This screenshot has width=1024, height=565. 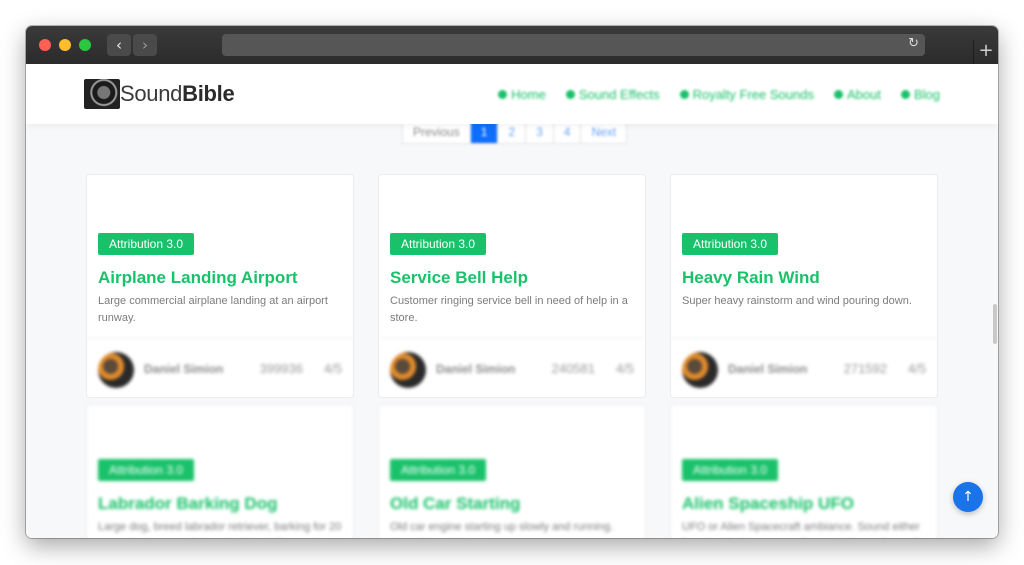 What do you see at coordinates (566, 132) in the screenshot?
I see `pagination-page-4: 4` at bounding box center [566, 132].